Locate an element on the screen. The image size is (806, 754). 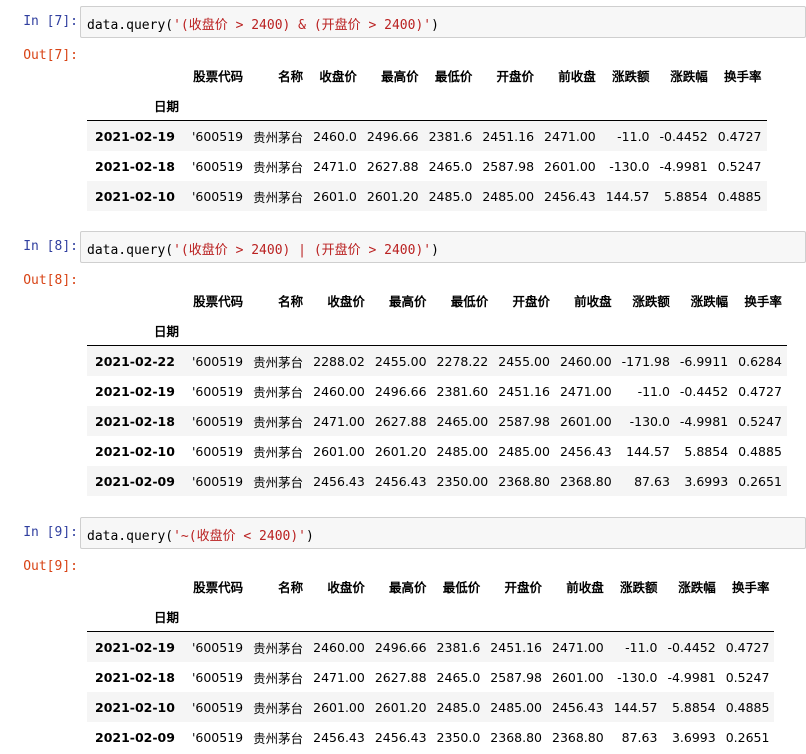
input-prompt: In [9]: is located at coordinates (50, 532).